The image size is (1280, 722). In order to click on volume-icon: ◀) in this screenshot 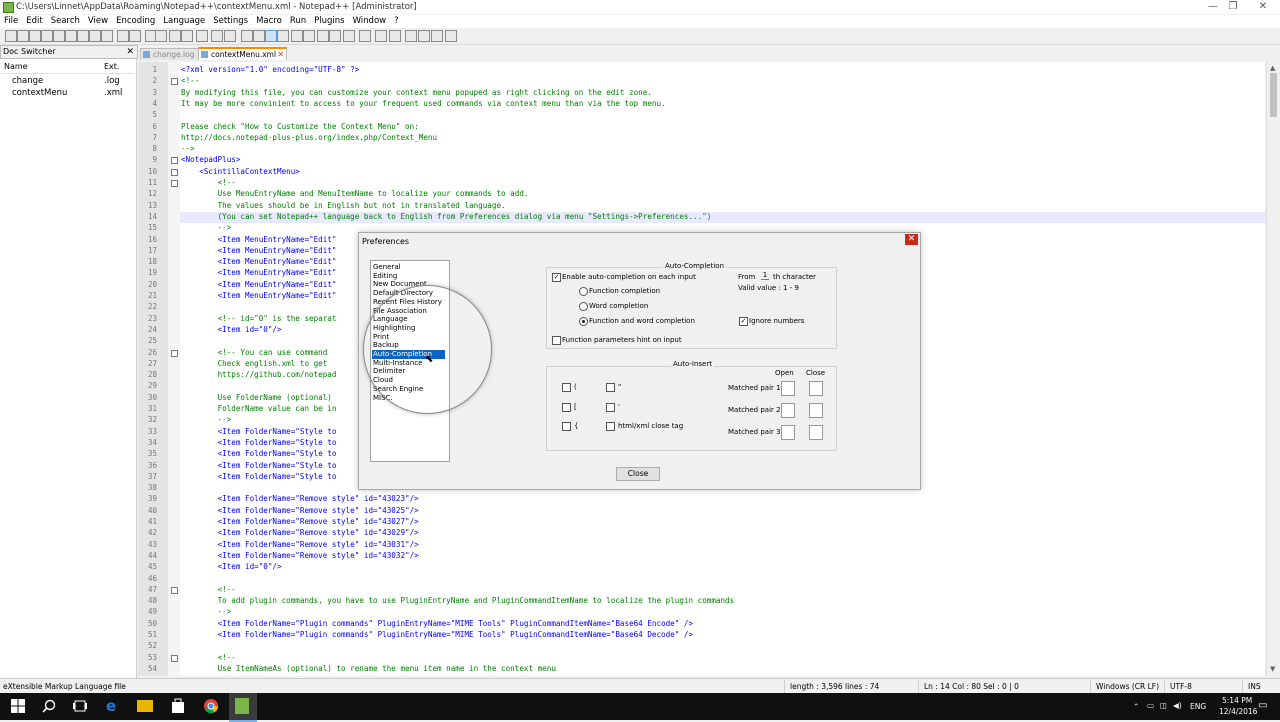, I will do `click(1177, 705)`.